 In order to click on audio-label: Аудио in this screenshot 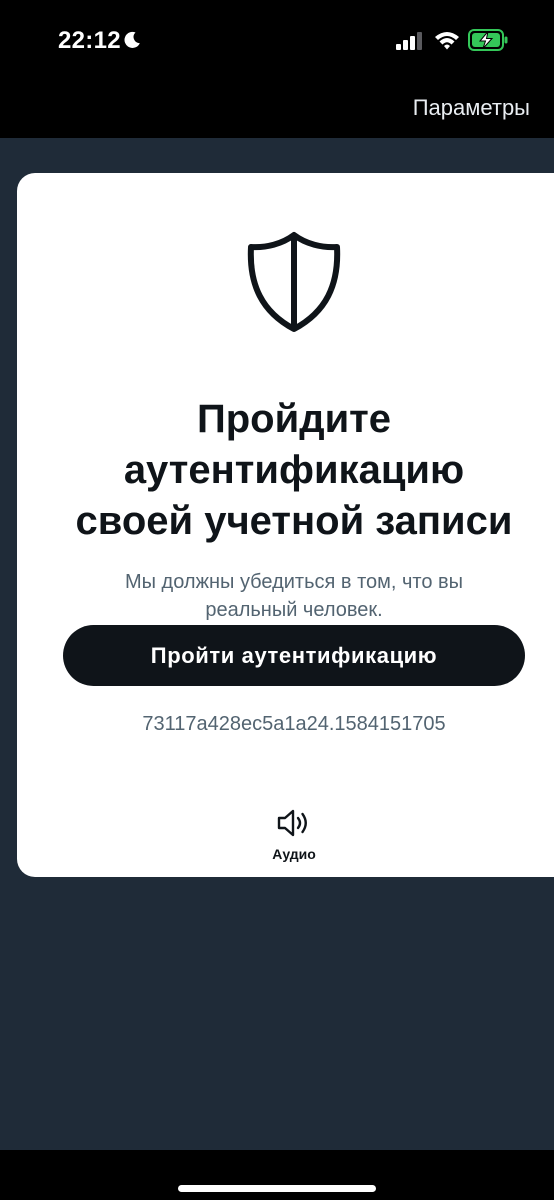, I will do `click(294, 854)`.